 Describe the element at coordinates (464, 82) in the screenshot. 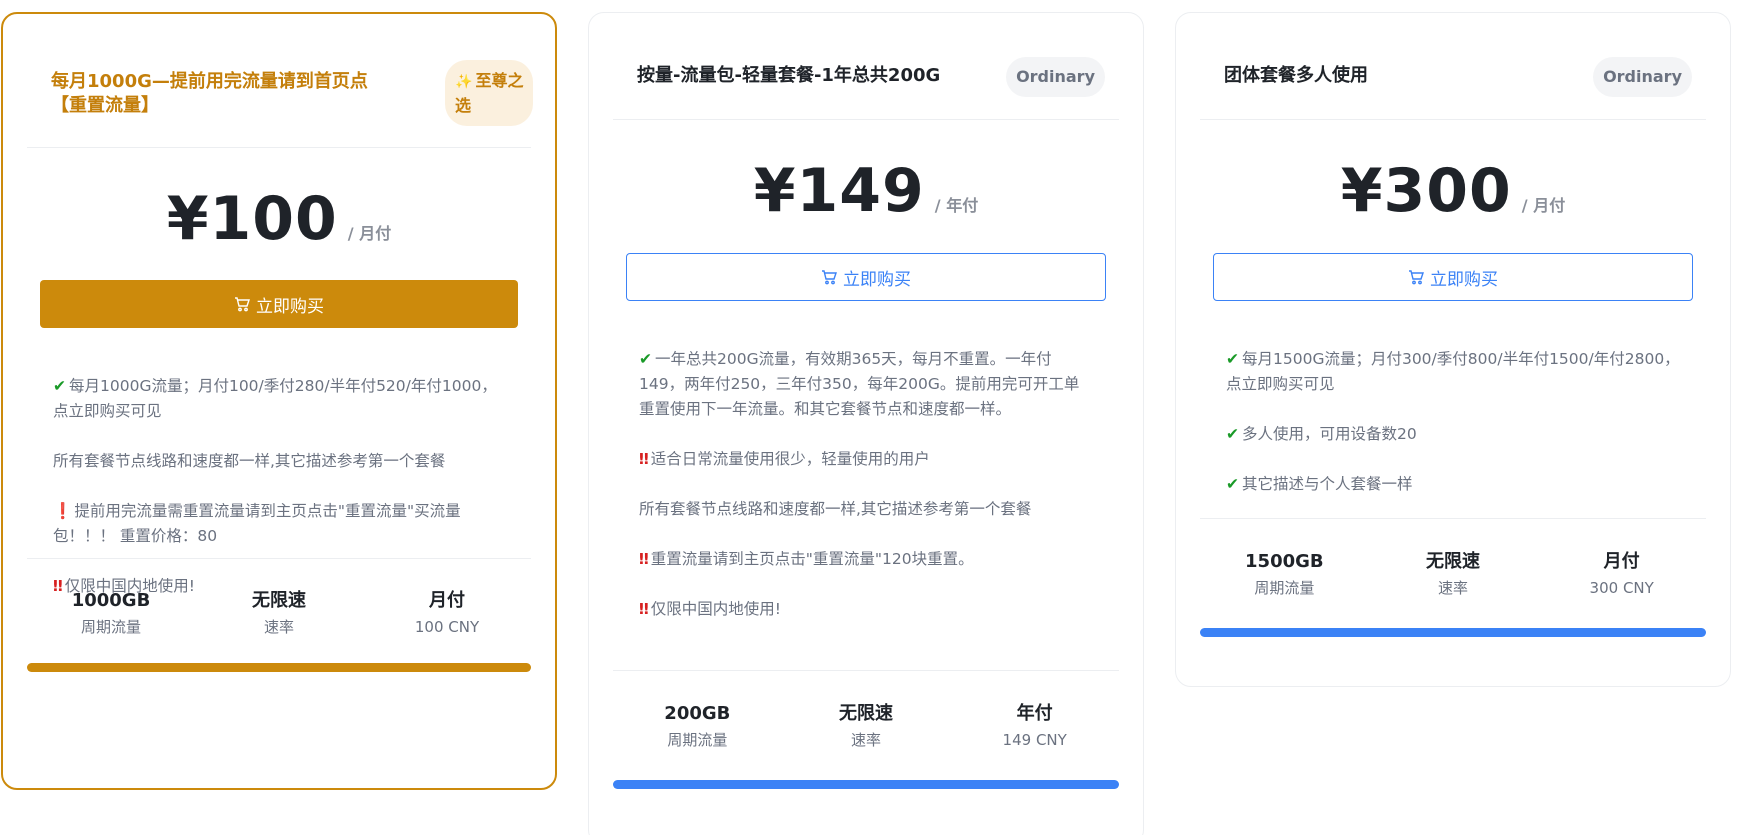

I see `sparkle-icon: ✨` at that location.